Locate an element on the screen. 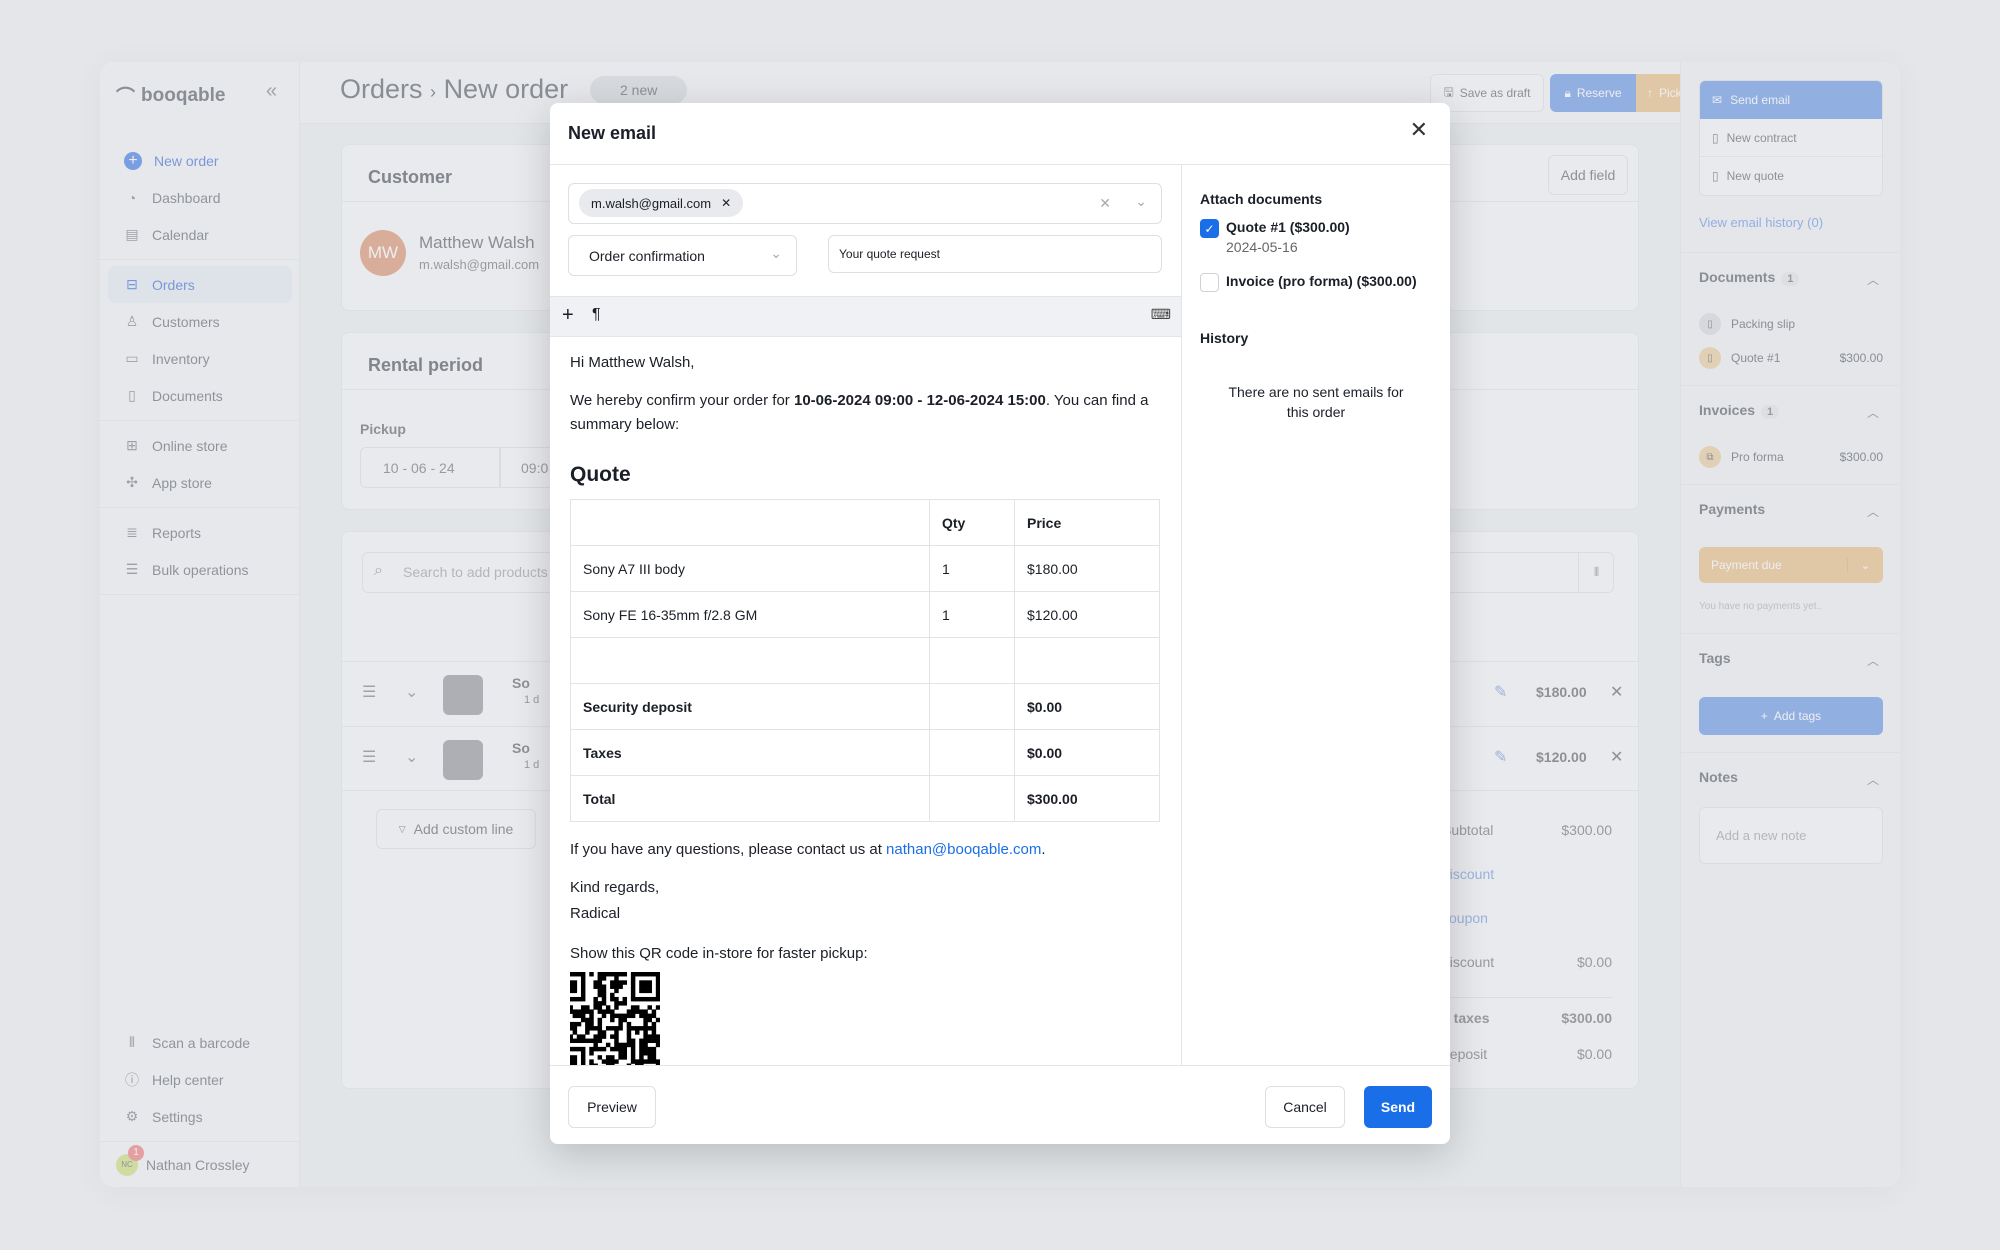 This screenshot has height=1250, width=2000. clear-icon: ✕ is located at coordinates (1105, 203).